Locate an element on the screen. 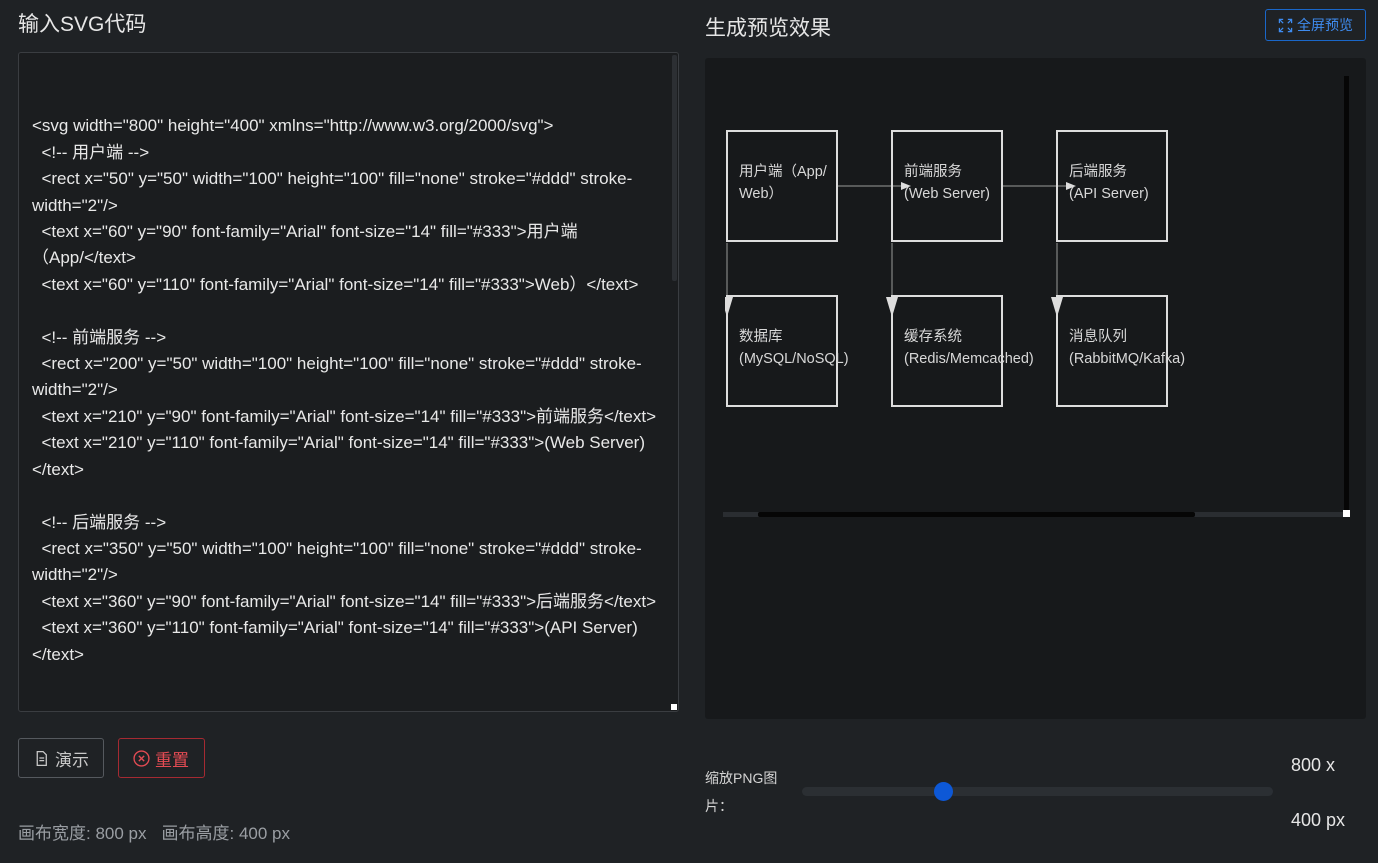 Image resolution: width=1378 pixels, height=863 pixels. node-backend-line2: (API Server) is located at coordinates (1109, 194).